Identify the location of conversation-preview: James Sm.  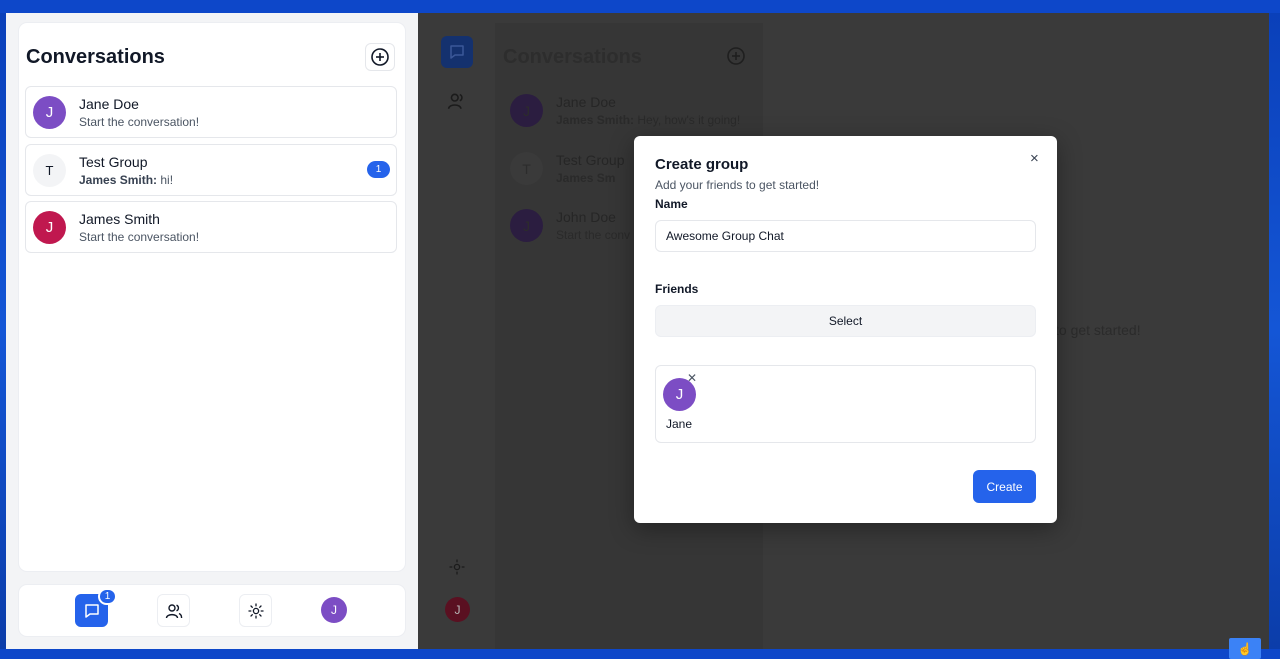
(585, 178).